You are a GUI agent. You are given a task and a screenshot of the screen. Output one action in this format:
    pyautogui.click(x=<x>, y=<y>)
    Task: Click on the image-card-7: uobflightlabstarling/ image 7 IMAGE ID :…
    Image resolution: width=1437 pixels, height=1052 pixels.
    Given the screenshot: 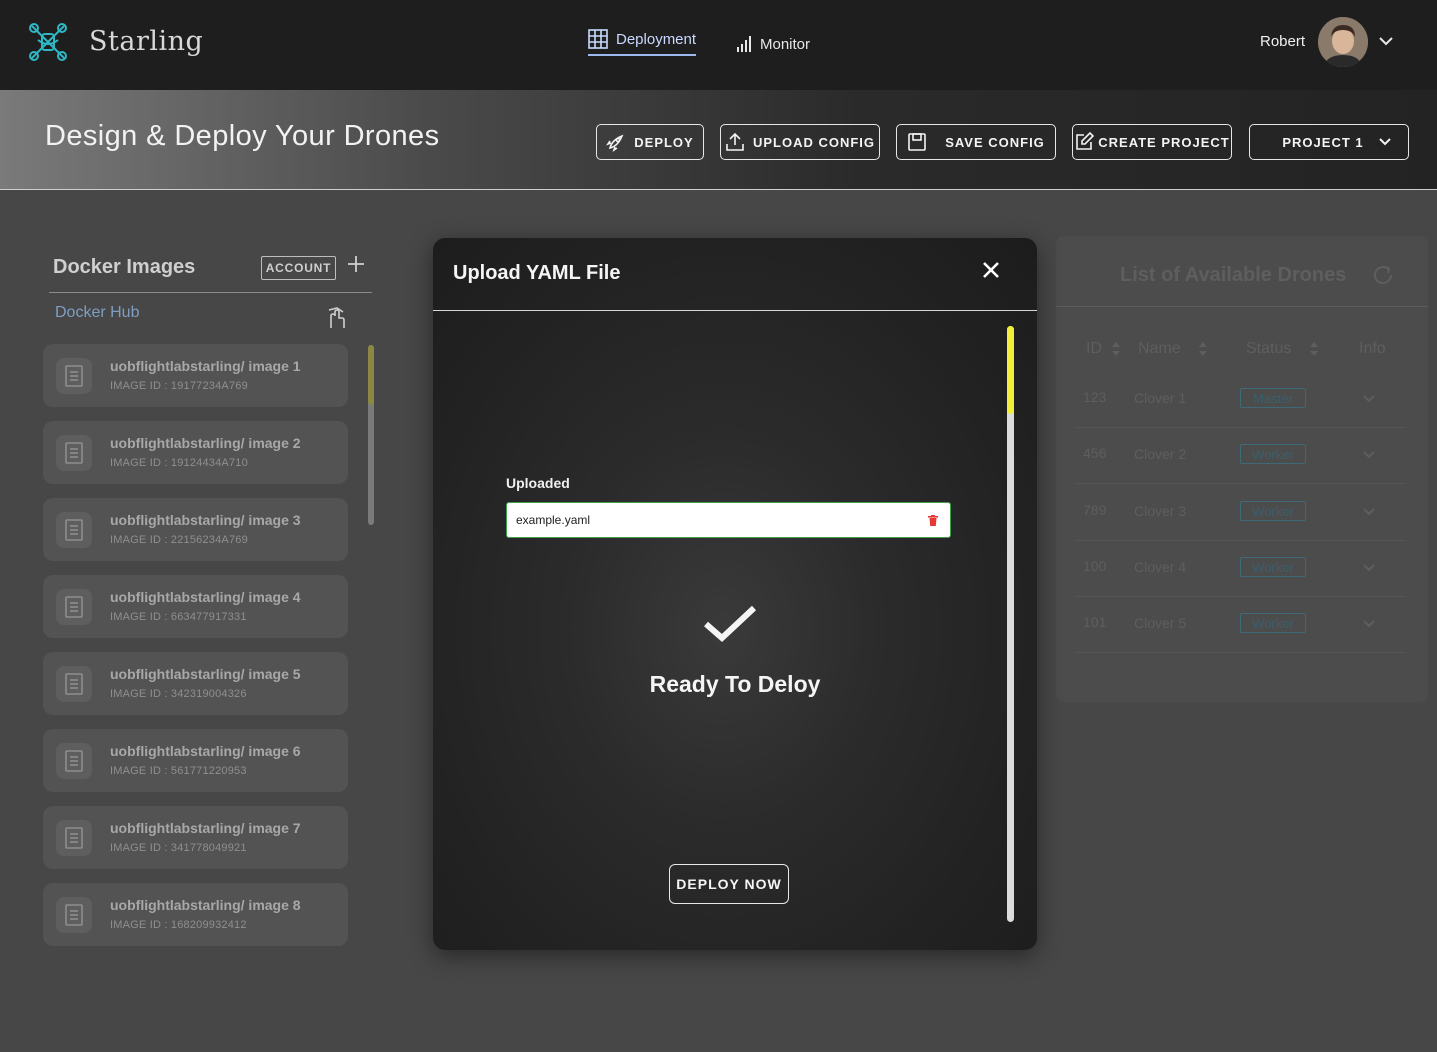 What is the action you would take?
    pyautogui.click(x=195, y=837)
    